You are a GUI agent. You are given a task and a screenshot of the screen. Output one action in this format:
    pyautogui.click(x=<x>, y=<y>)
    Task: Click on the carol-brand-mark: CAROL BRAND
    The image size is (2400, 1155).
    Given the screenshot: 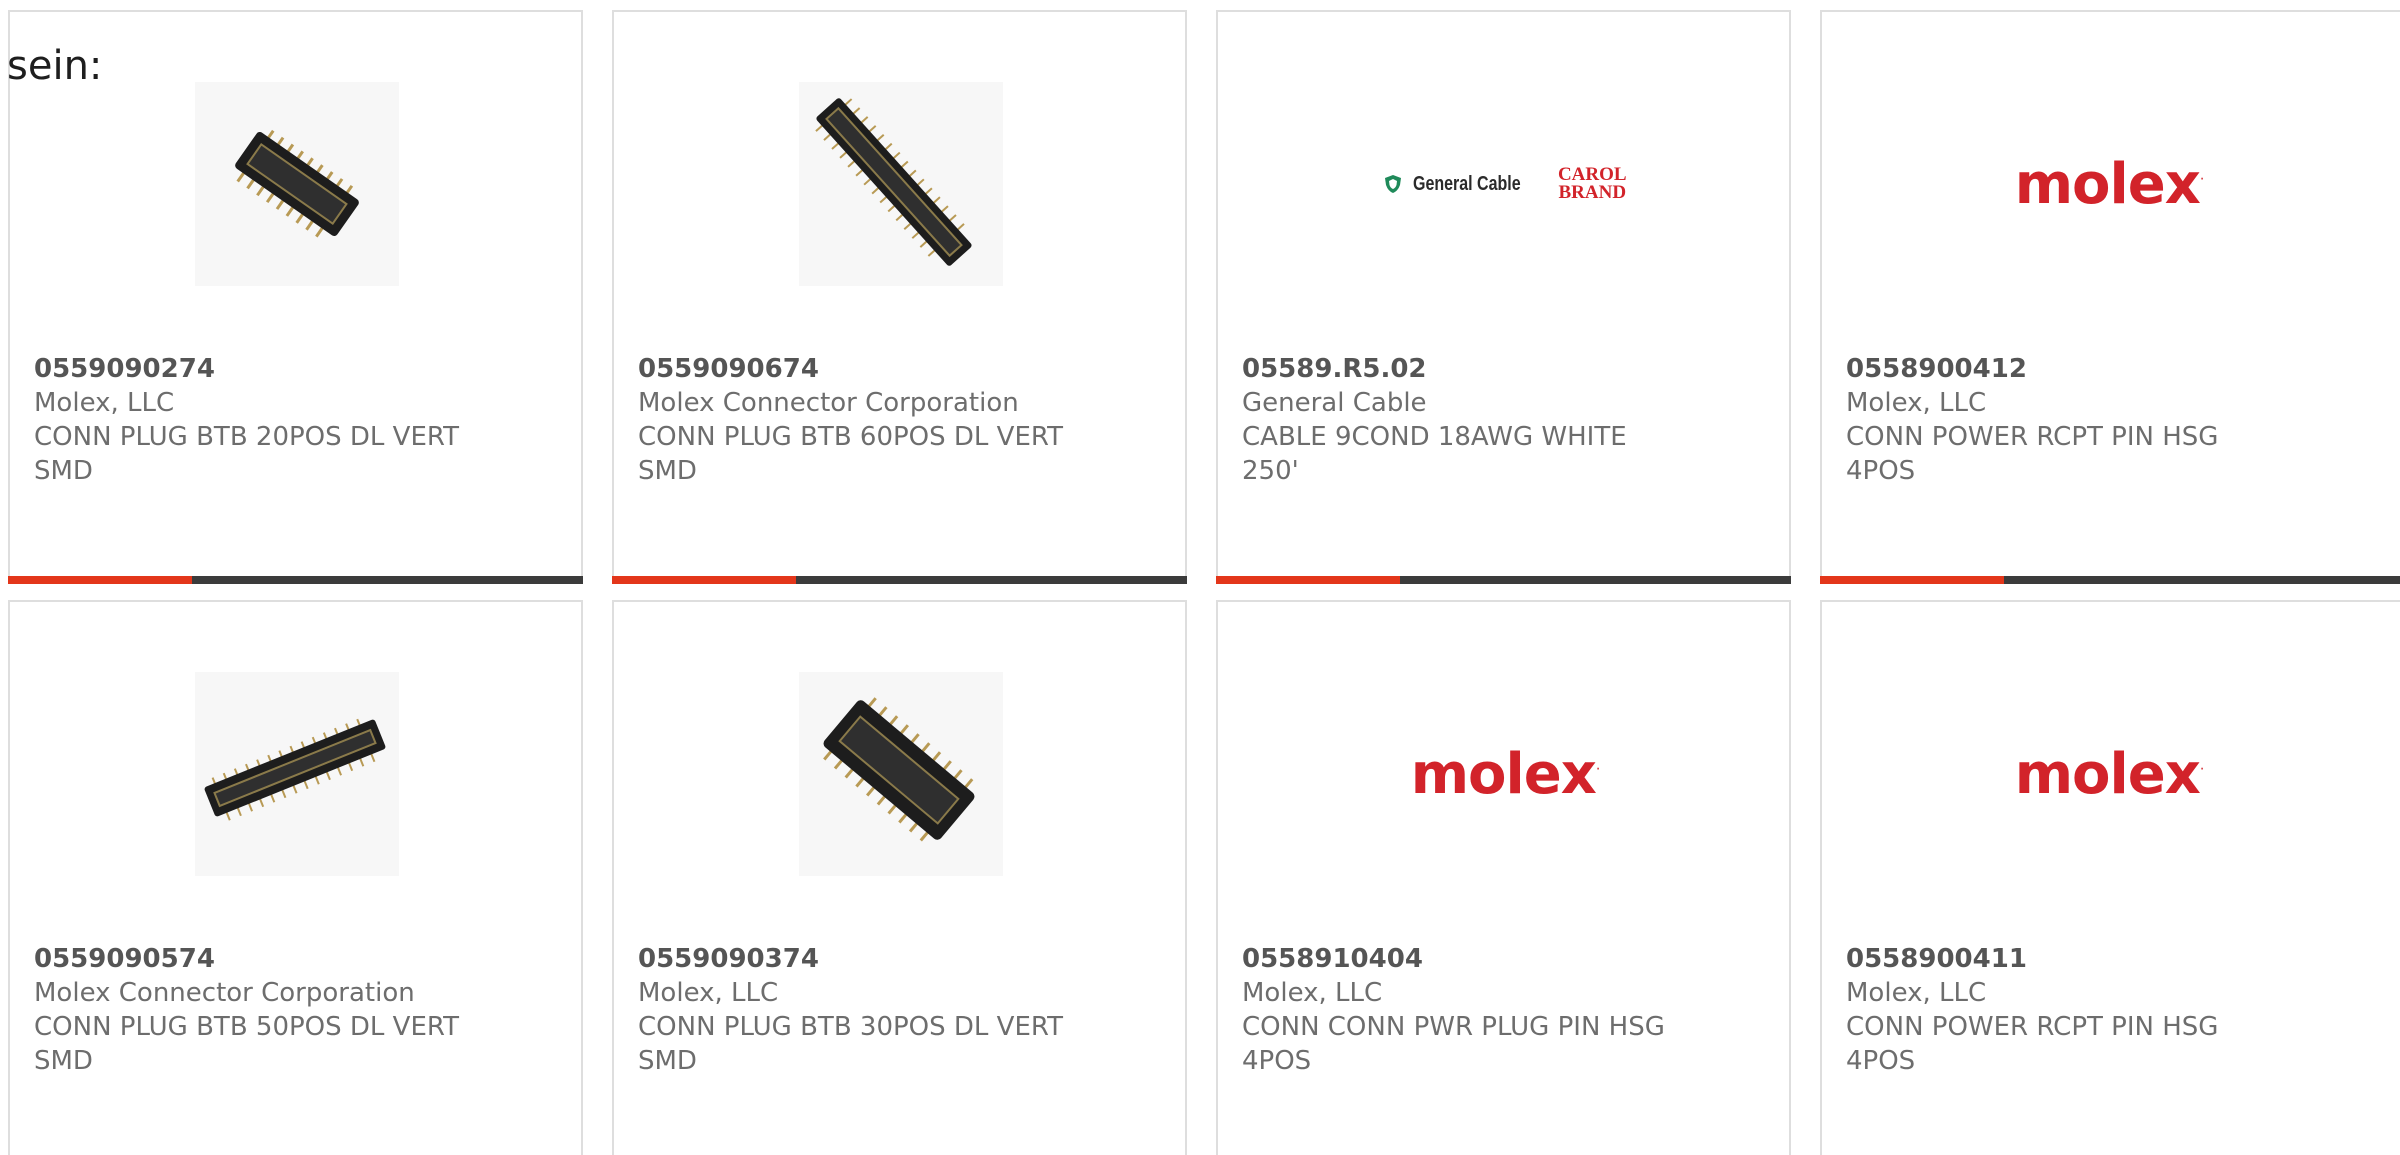 What is the action you would take?
    pyautogui.click(x=1592, y=183)
    